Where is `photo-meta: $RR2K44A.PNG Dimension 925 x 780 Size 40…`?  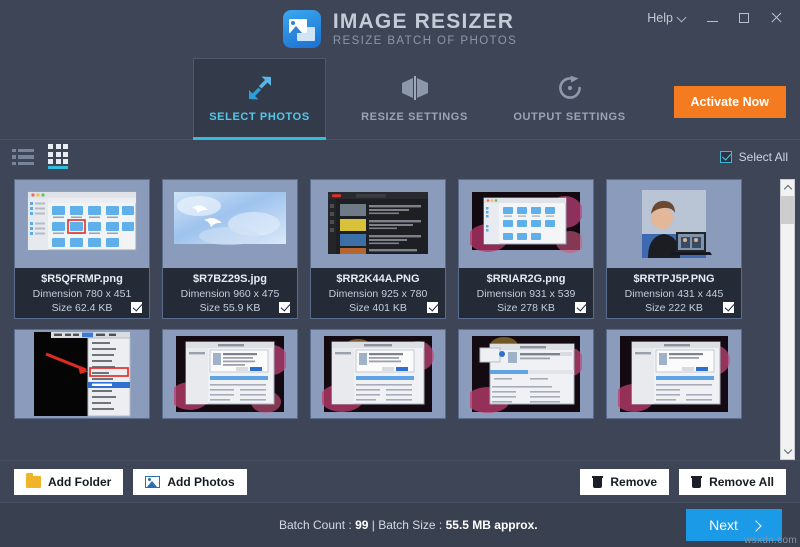
photo-meta: $RR2K44A.PNG Dimension 925 x 780 Size 40… is located at coordinates (378, 293).